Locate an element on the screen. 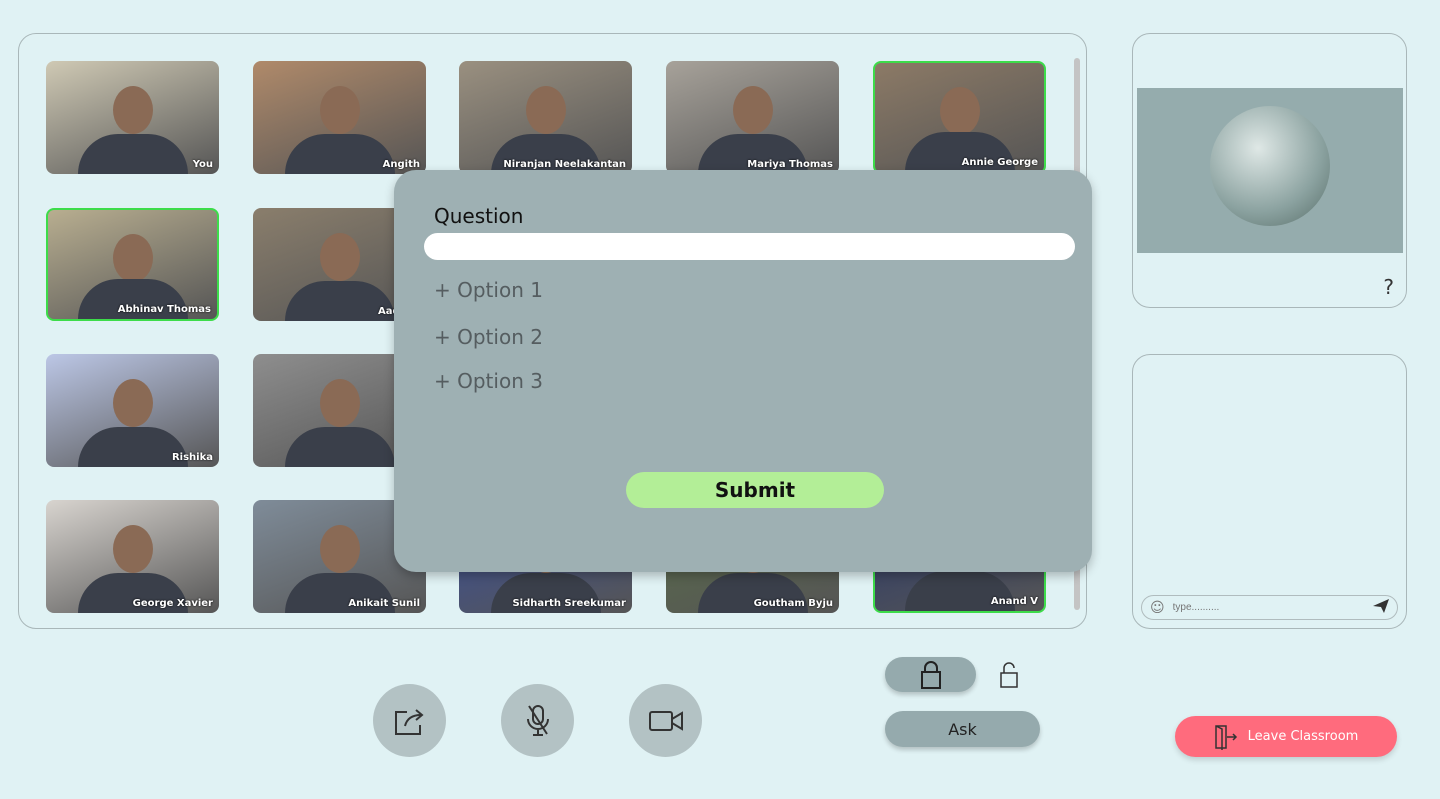 The image size is (1440, 799). participant-name: Rishika is located at coordinates (192, 457).